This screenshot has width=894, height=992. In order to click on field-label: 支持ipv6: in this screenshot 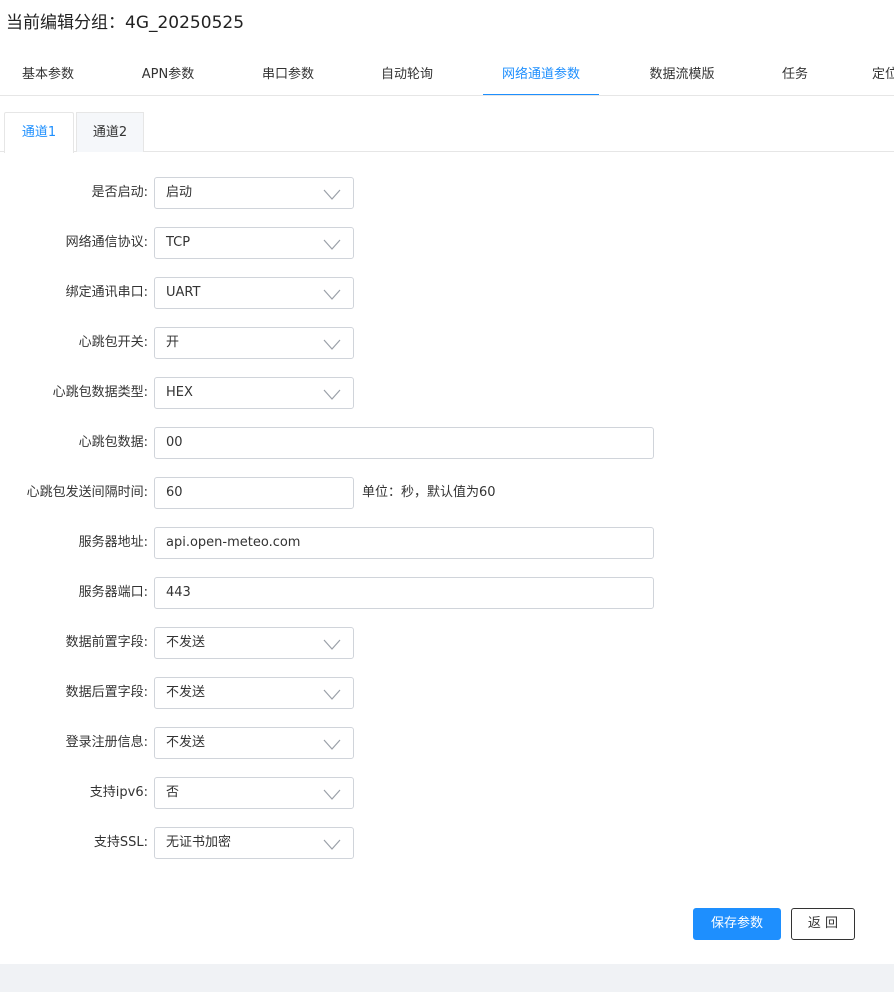, I will do `click(118, 792)`.